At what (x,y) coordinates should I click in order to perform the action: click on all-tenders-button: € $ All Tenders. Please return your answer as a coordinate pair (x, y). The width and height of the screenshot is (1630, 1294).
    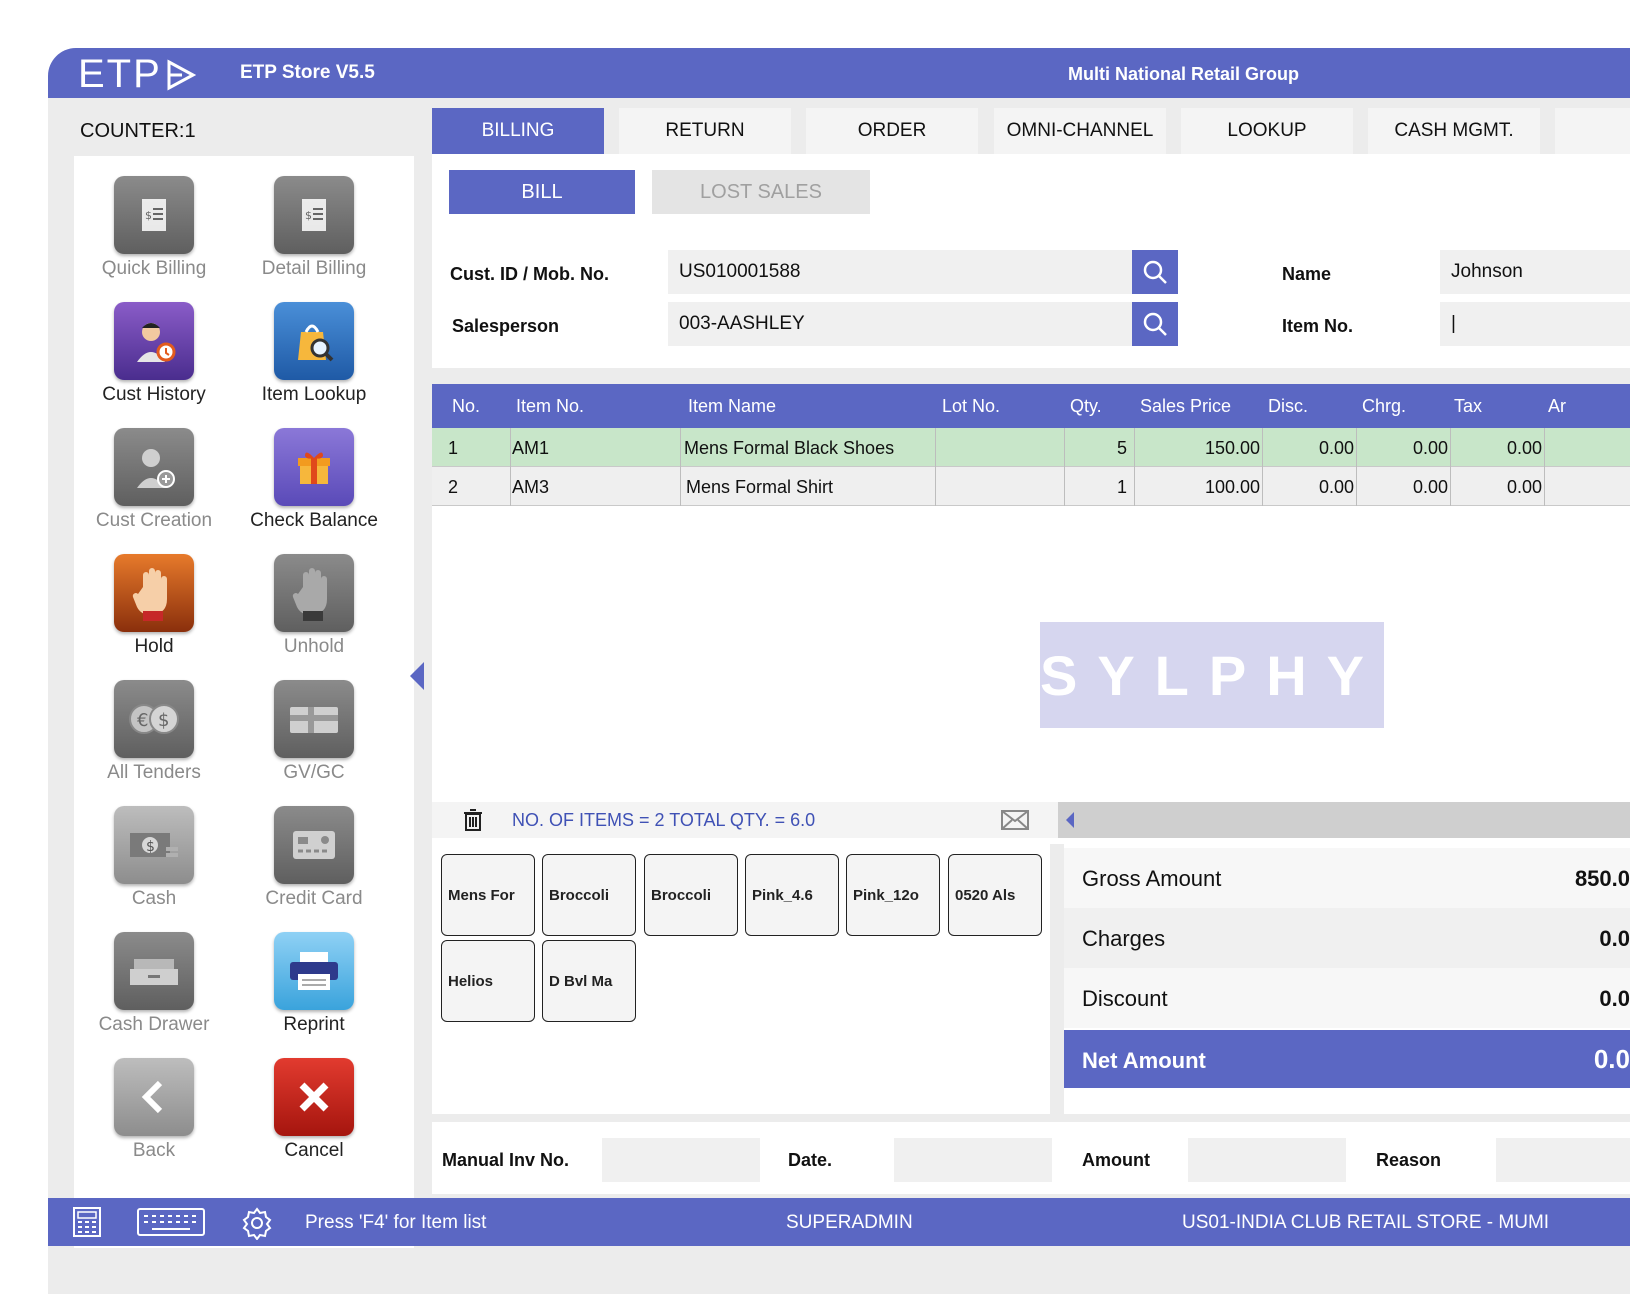
    Looking at the image, I should click on (154, 740).